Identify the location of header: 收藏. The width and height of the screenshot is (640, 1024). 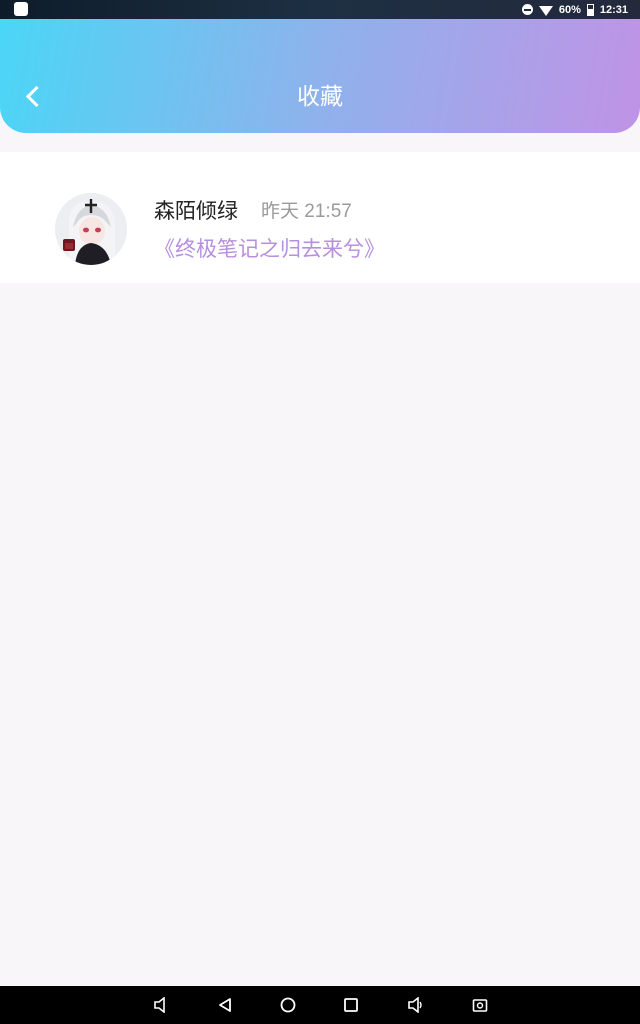
(320, 76).